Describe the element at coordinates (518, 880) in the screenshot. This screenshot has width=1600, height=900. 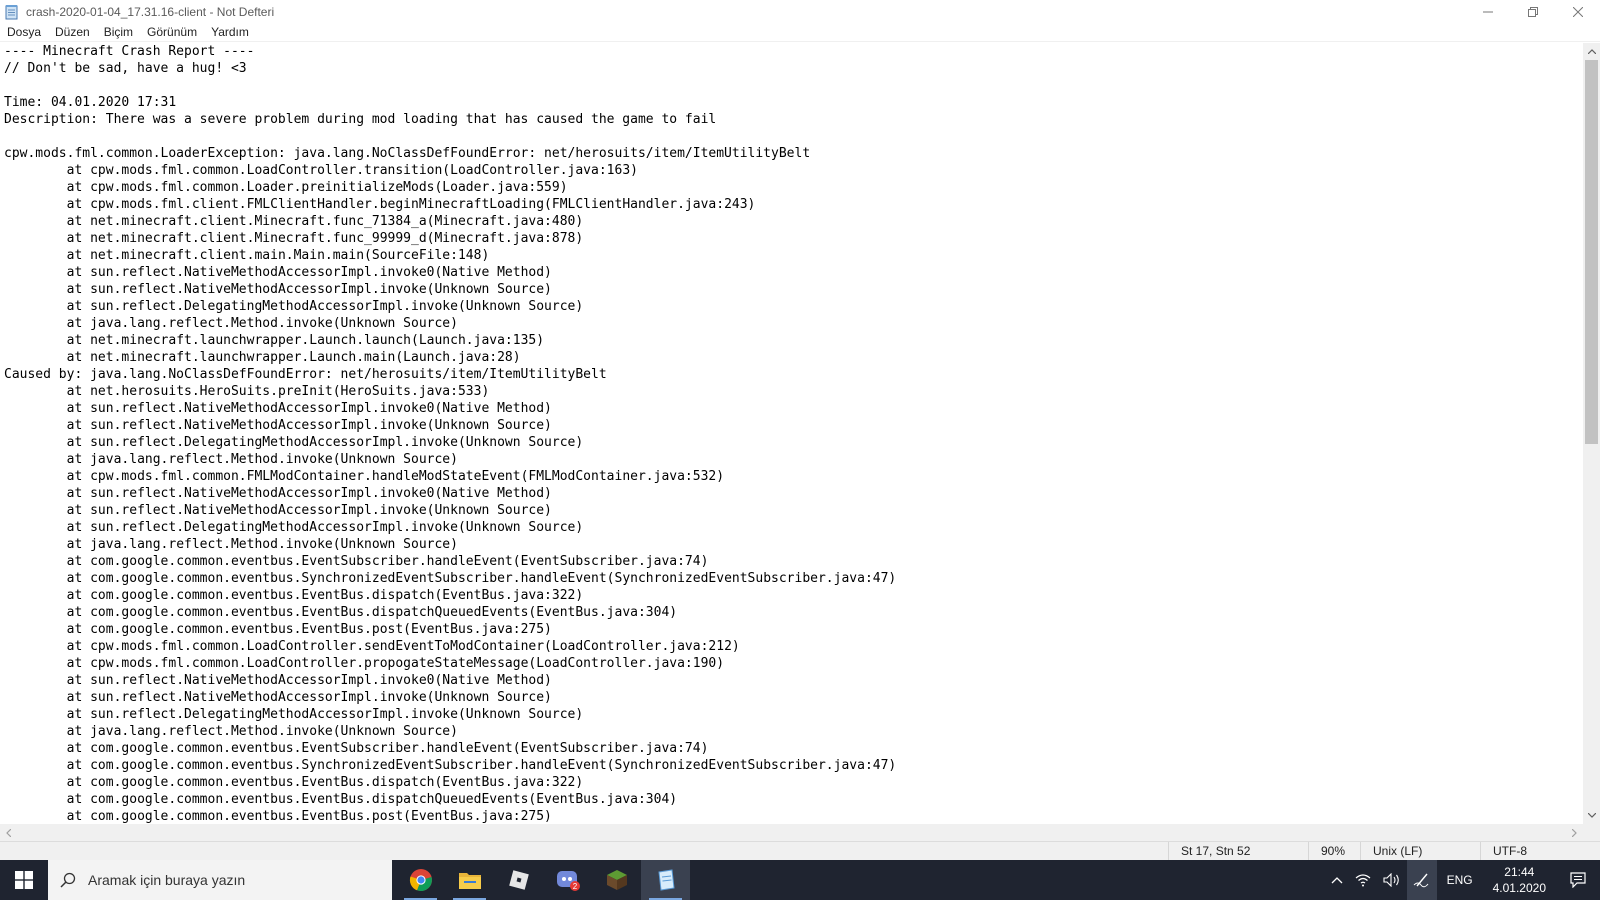
I see `taskbar-app-roblox` at that location.